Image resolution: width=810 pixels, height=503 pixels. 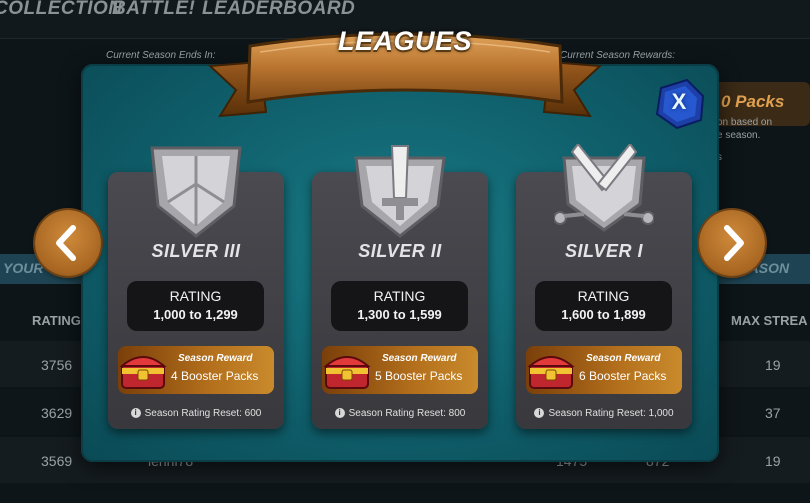 I want to click on row-rating: 3629, so click(x=57, y=413).